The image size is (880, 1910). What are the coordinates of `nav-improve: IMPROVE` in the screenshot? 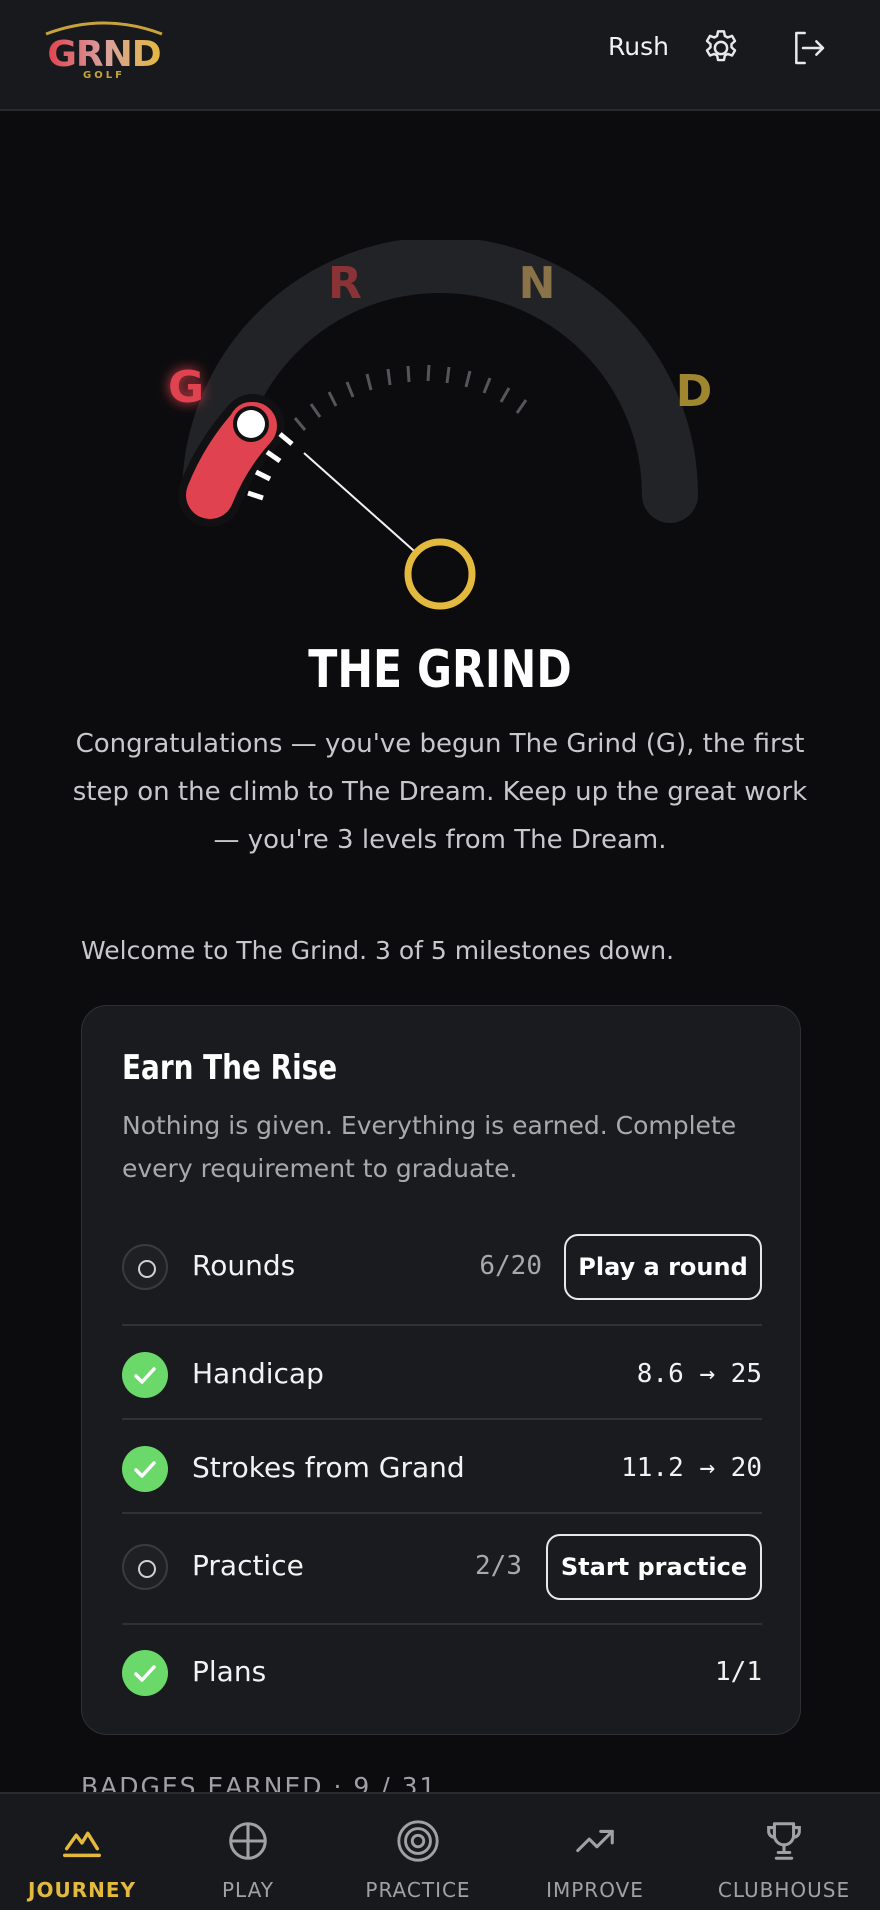 It's located at (595, 1852).